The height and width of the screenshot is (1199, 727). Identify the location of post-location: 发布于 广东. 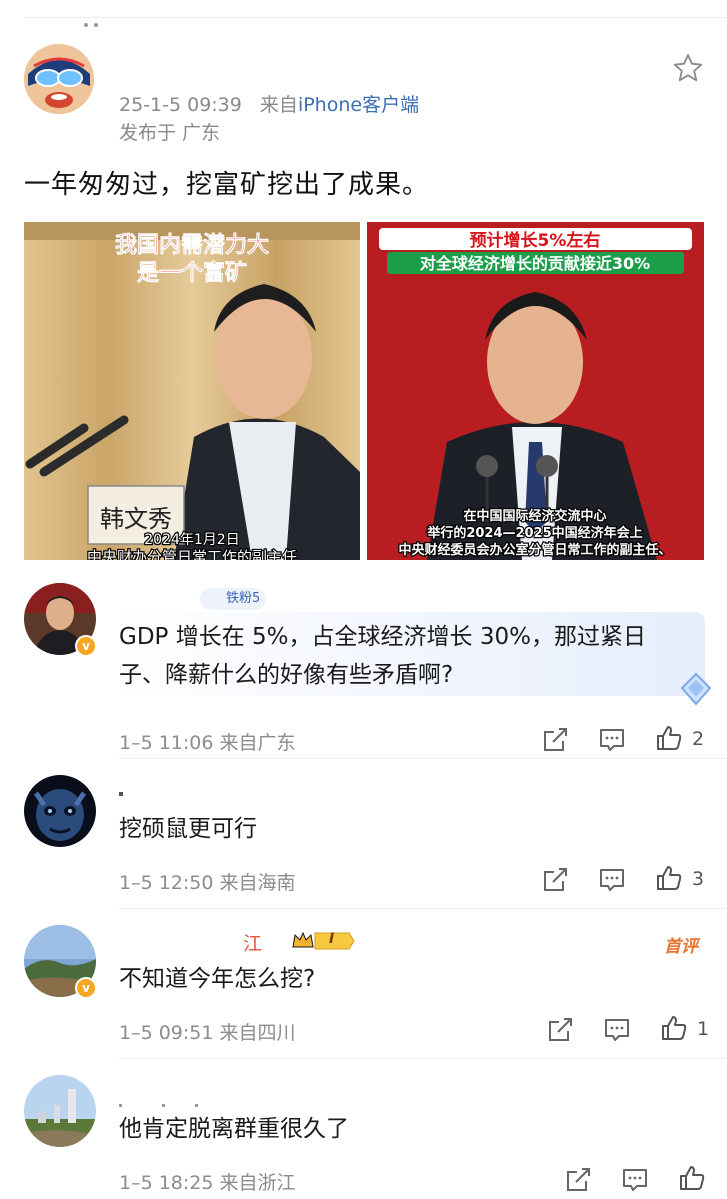
(170, 133).